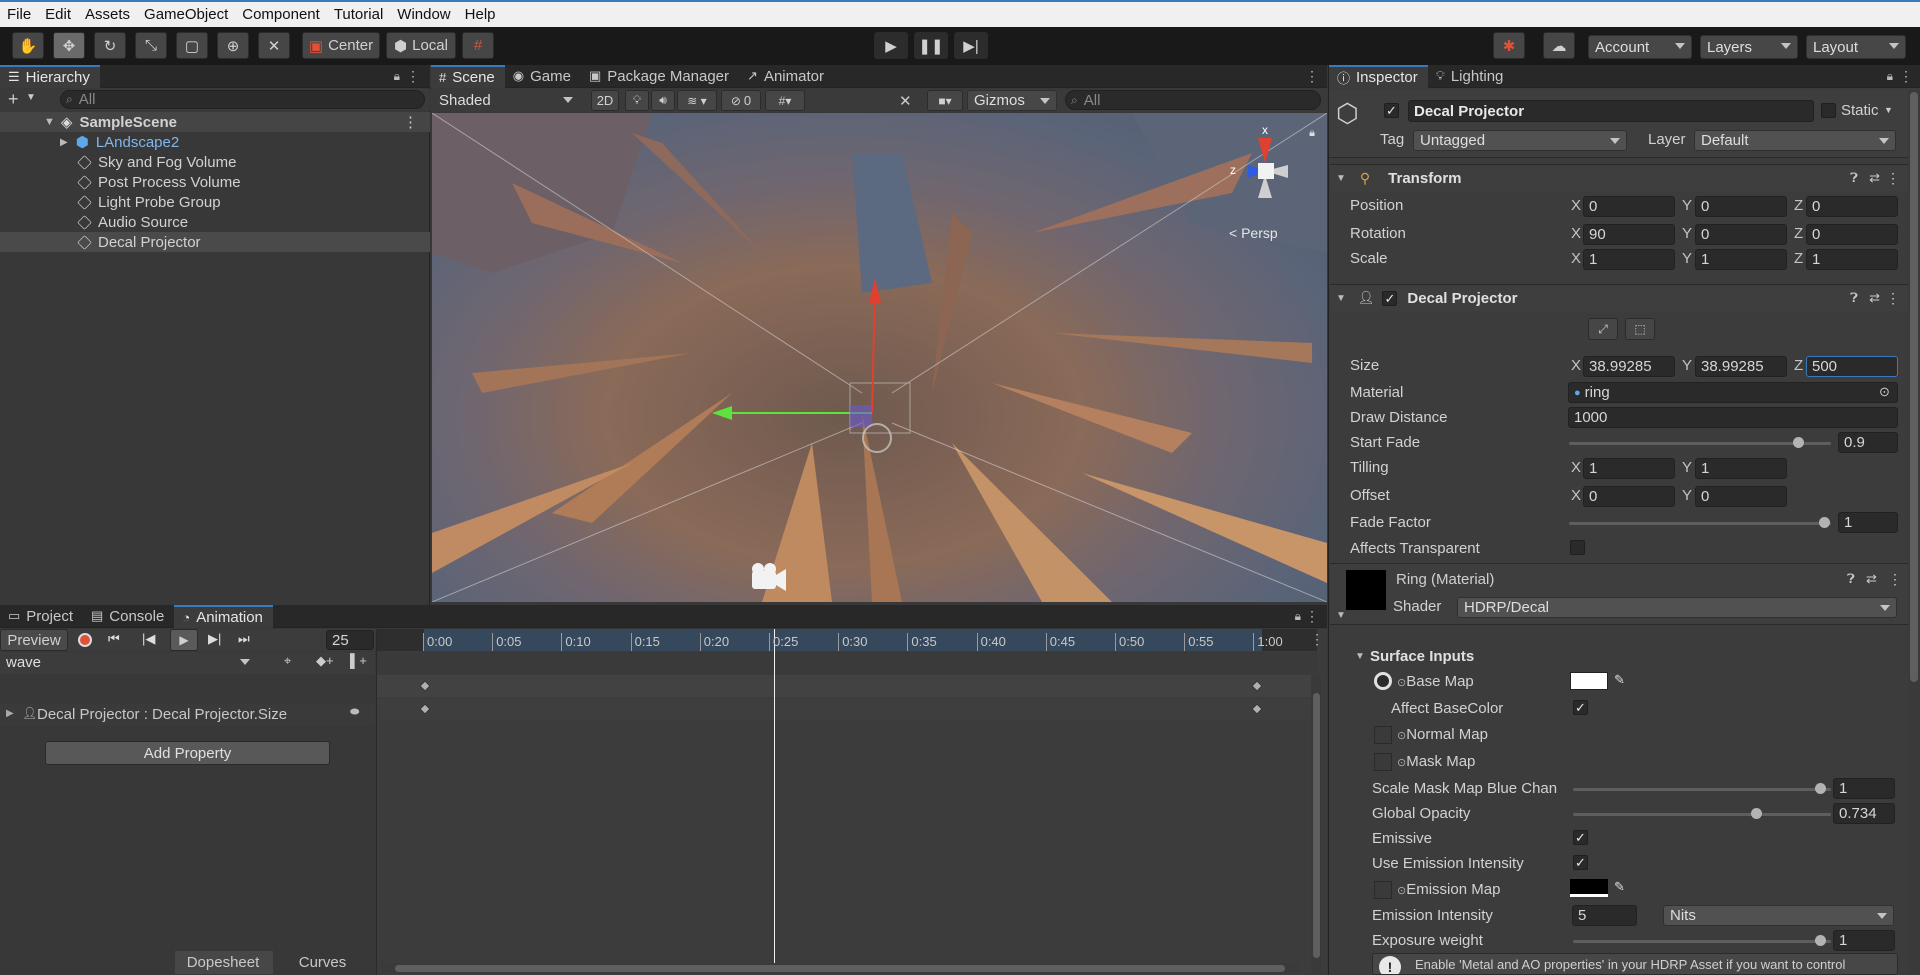 This screenshot has height=975, width=1920. What do you see at coordinates (1383, 735) in the screenshot?
I see `normal-map-texture-slot` at bounding box center [1383, 735].